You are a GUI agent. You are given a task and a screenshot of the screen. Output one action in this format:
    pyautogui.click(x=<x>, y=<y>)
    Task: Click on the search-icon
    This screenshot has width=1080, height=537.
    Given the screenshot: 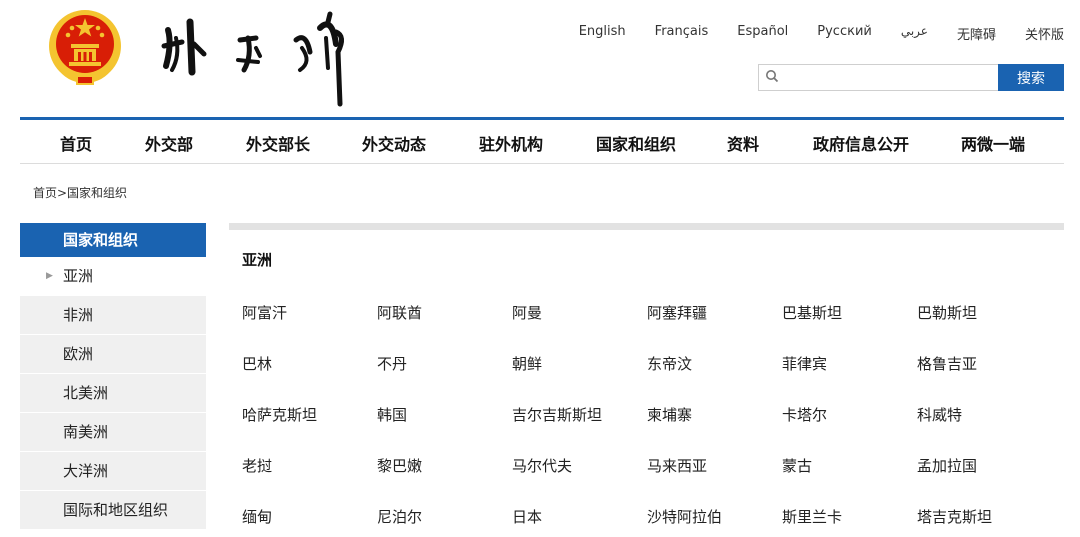 What is the action you would take?
    pyautogui.click(x=772, y=77)
    